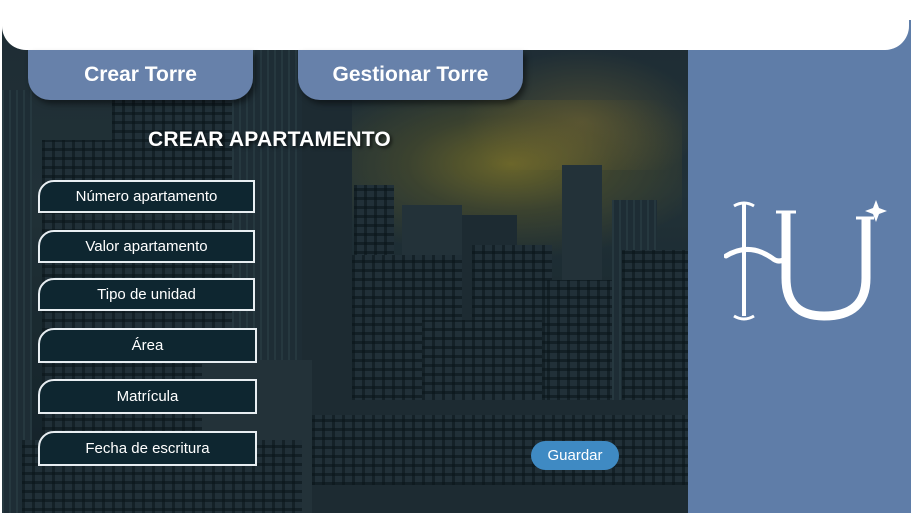 This screenshot has height=515, width=911. I want to click on save-button: Guardar, so click(575, 455).